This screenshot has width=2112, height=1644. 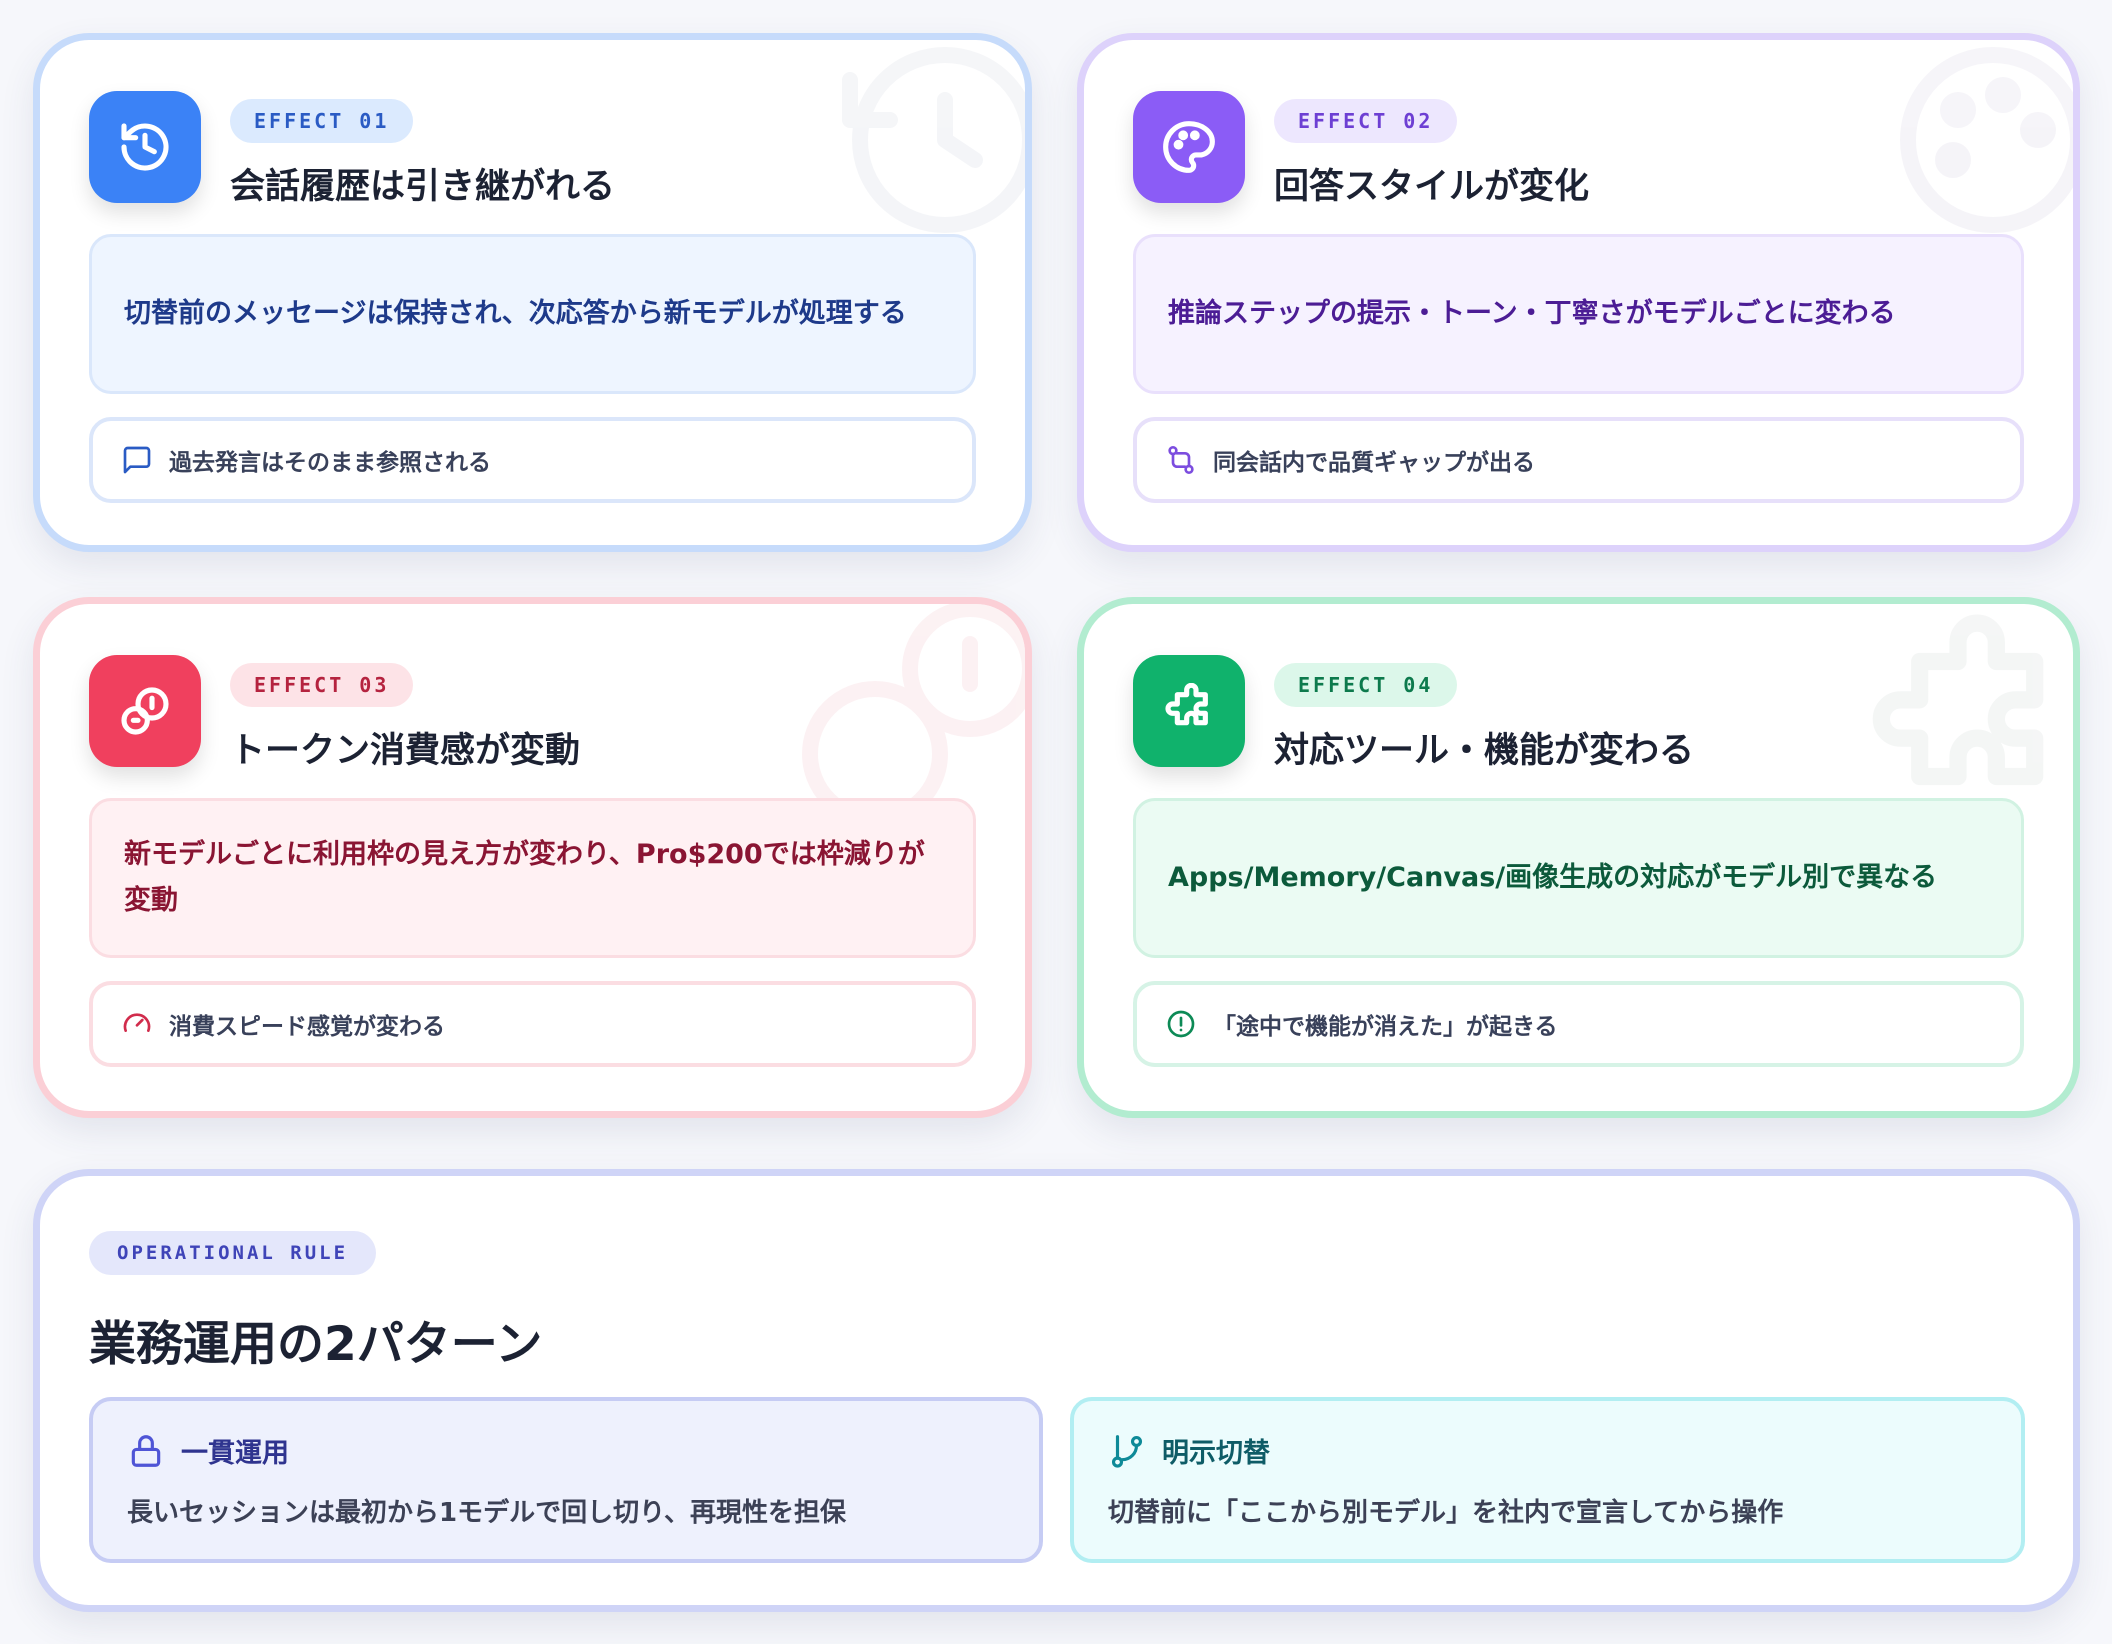 I want to click on puzzle-icon, so click(x=1189, y=711).